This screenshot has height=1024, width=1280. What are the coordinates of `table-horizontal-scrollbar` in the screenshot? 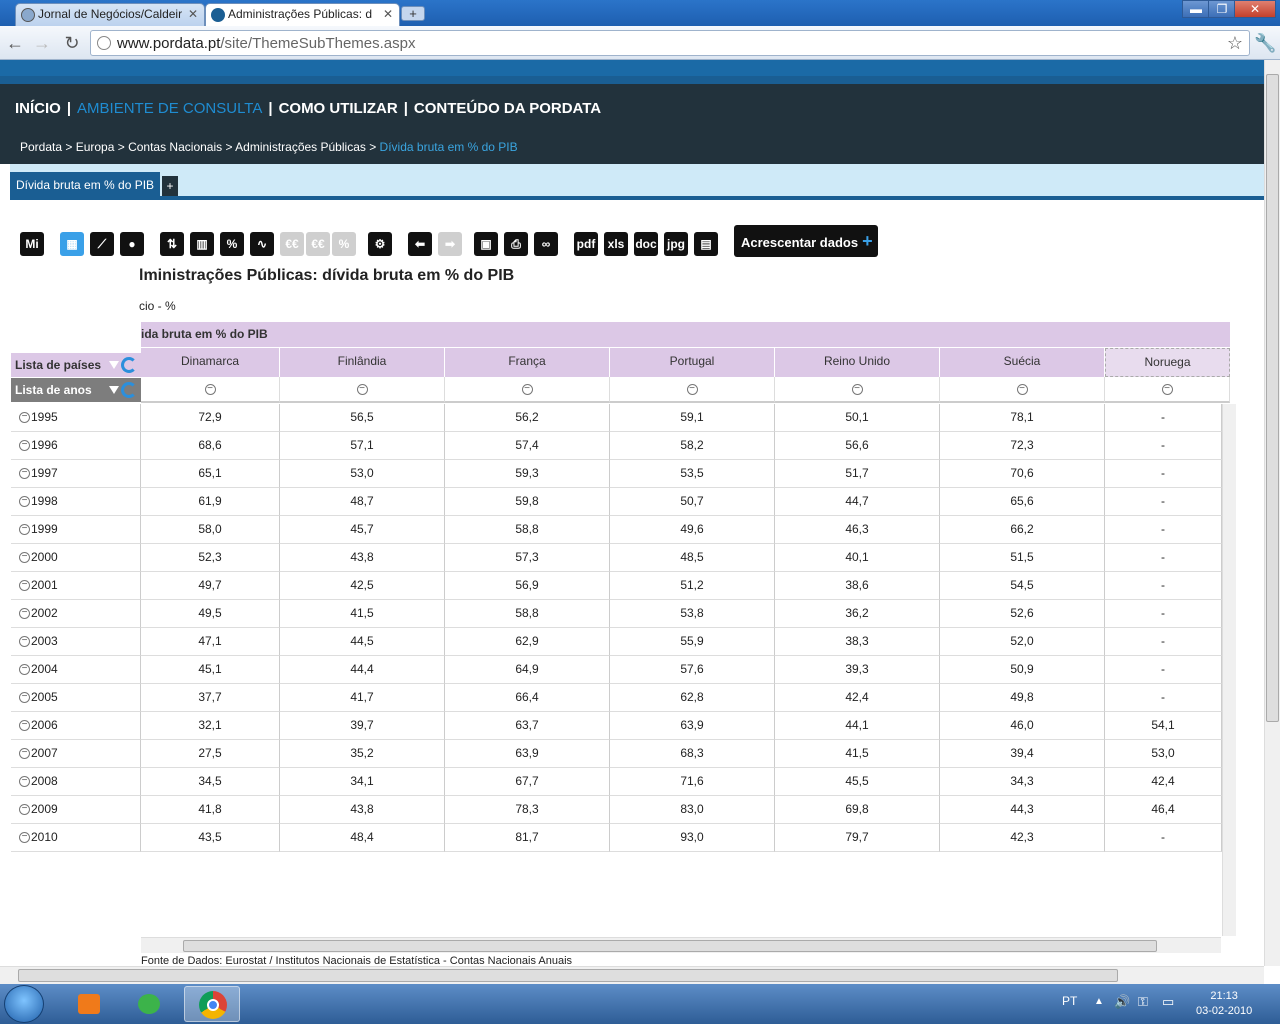 It's located at (681, 945).